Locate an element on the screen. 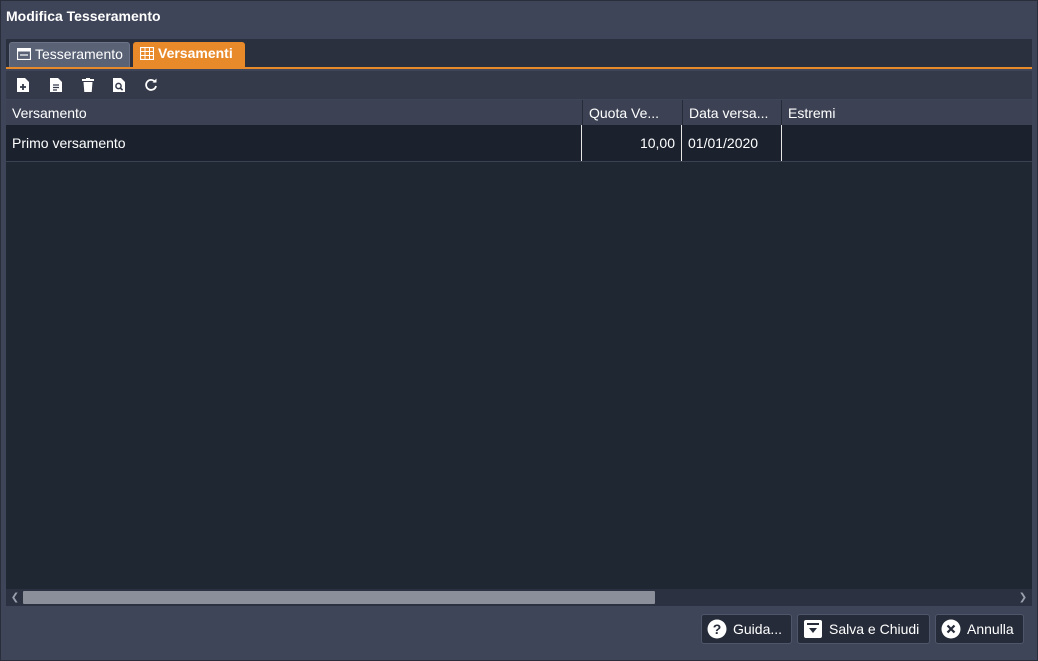  cancel-button: Annulla is located at coordinates (979, 629).